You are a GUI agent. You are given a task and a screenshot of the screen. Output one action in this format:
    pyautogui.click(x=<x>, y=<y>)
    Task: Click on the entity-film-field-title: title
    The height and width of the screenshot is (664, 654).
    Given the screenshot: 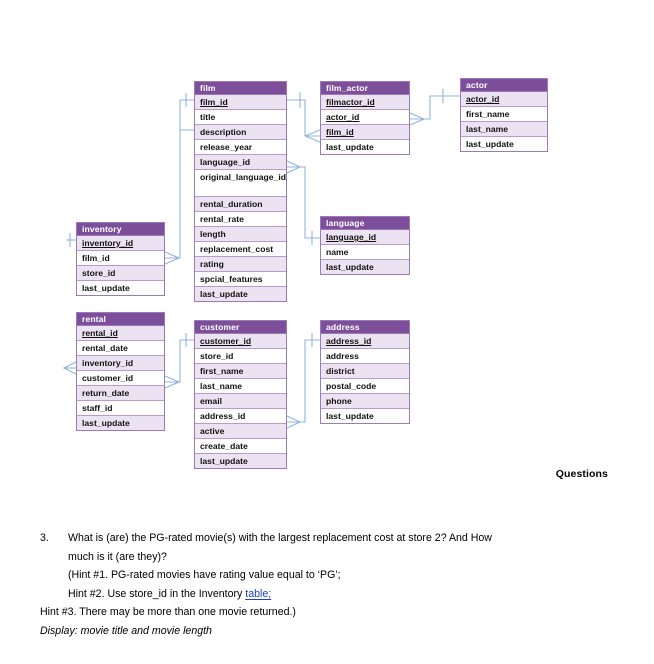 What is the action you would take?
    pyautogui.click(x=240, y=117)
    